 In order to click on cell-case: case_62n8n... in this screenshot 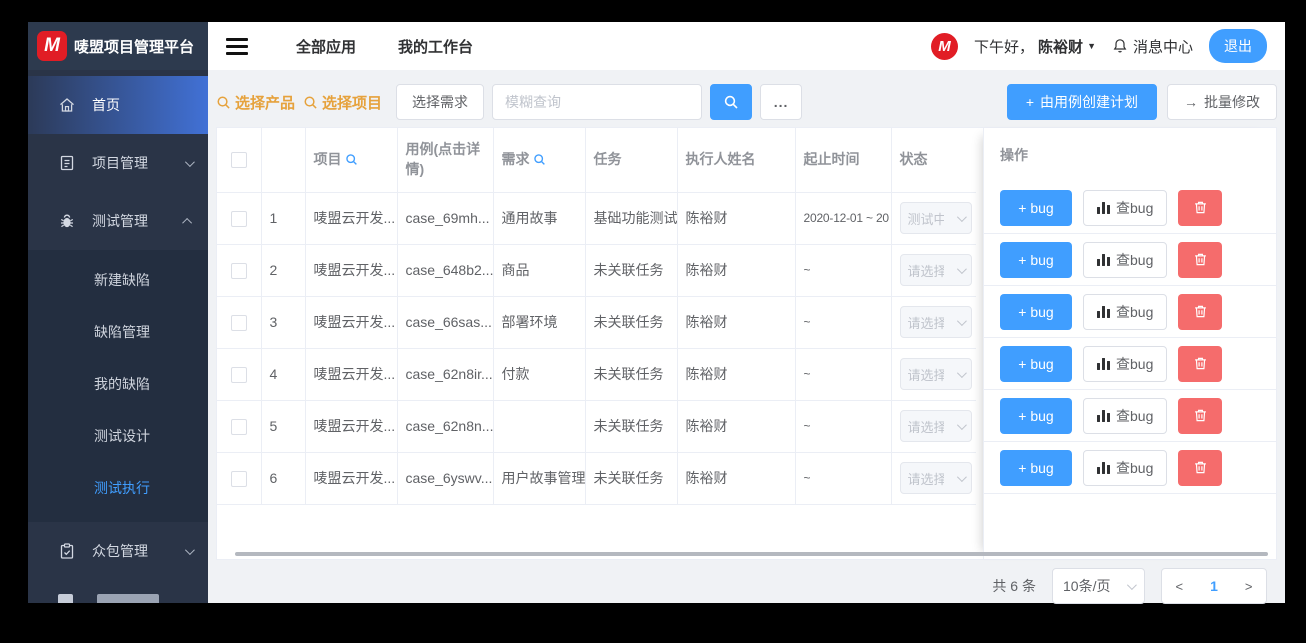, I will do `click(445, 426)`.